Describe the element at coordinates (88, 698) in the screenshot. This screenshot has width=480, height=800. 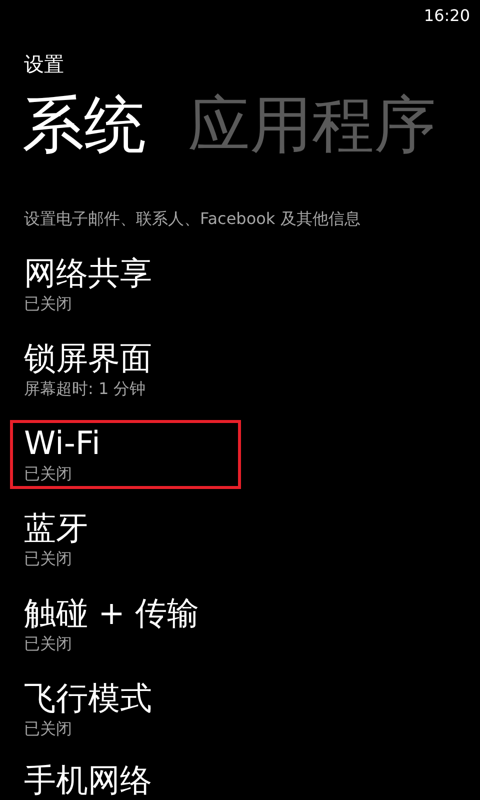
I see `item-title: 飞行模式` at that location.